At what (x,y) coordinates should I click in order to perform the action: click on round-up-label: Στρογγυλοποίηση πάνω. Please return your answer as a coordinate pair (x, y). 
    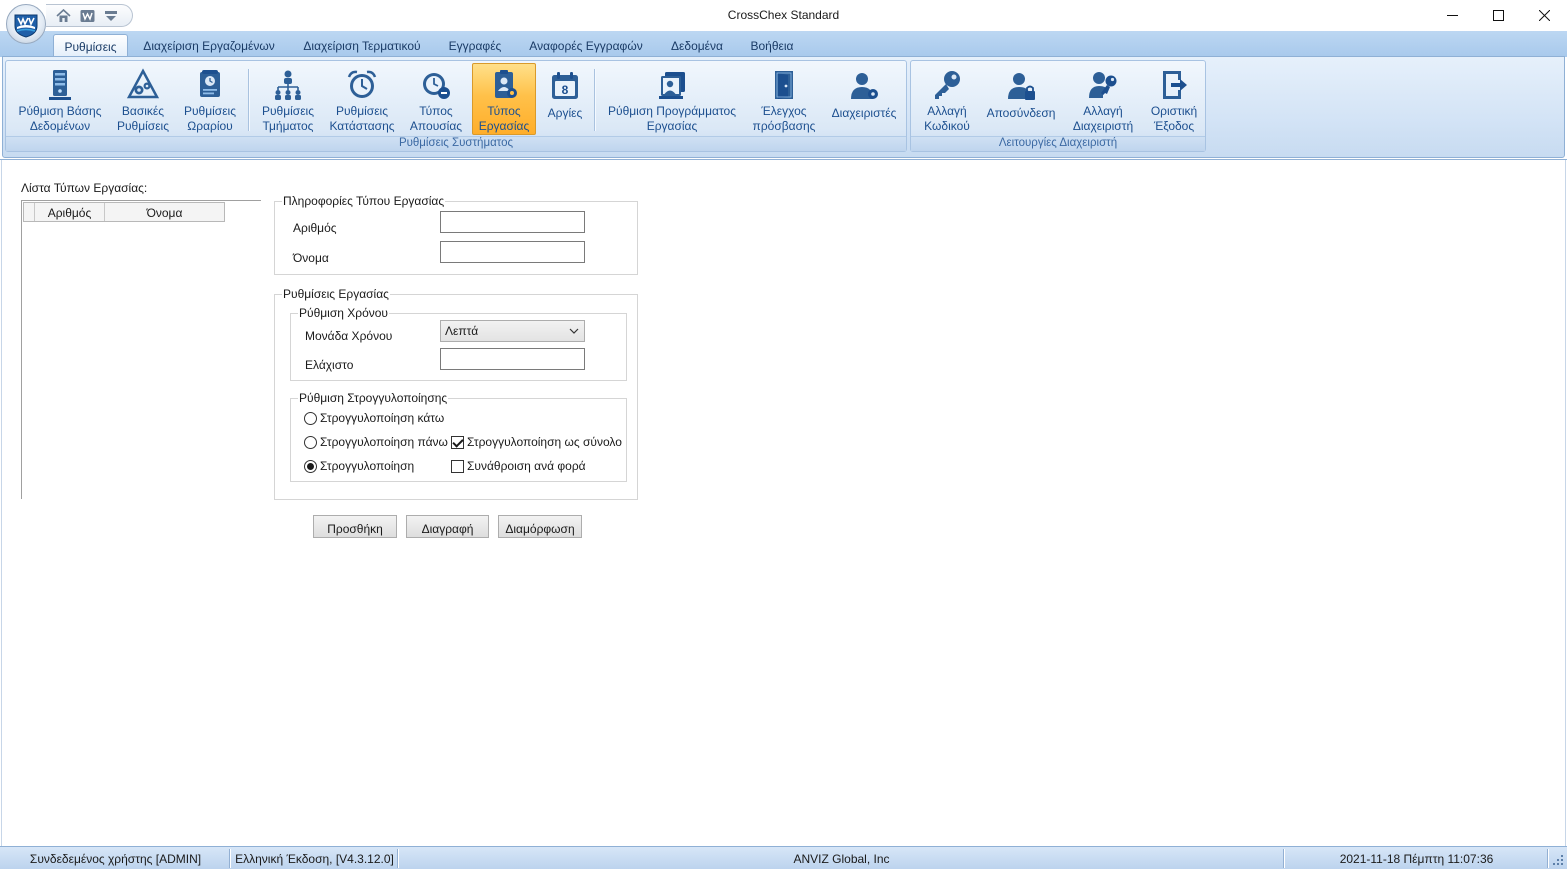
    Looking at the image, I should click on (384, 442).